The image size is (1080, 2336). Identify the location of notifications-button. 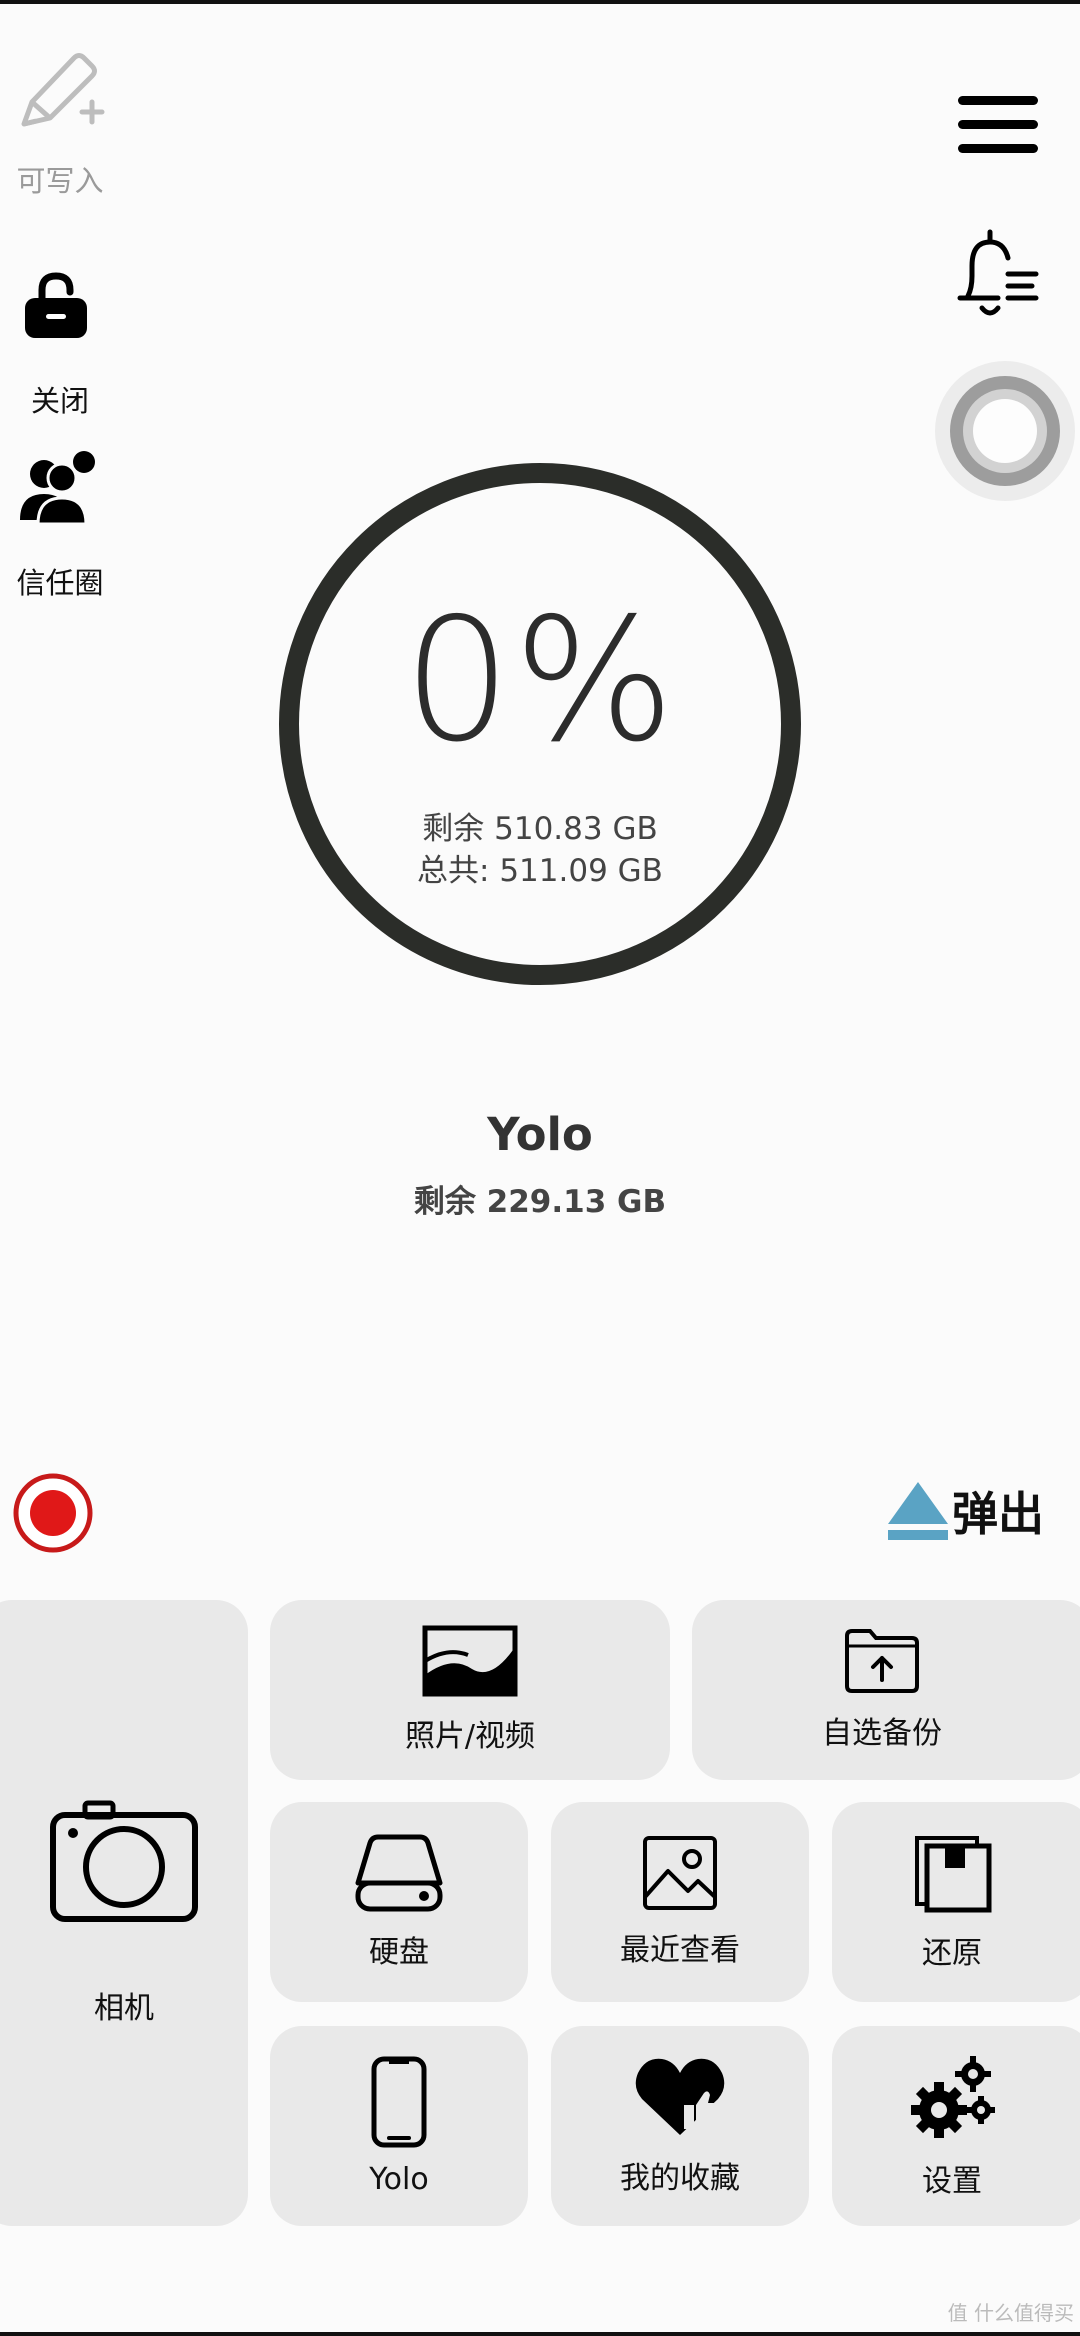
(997, 274).